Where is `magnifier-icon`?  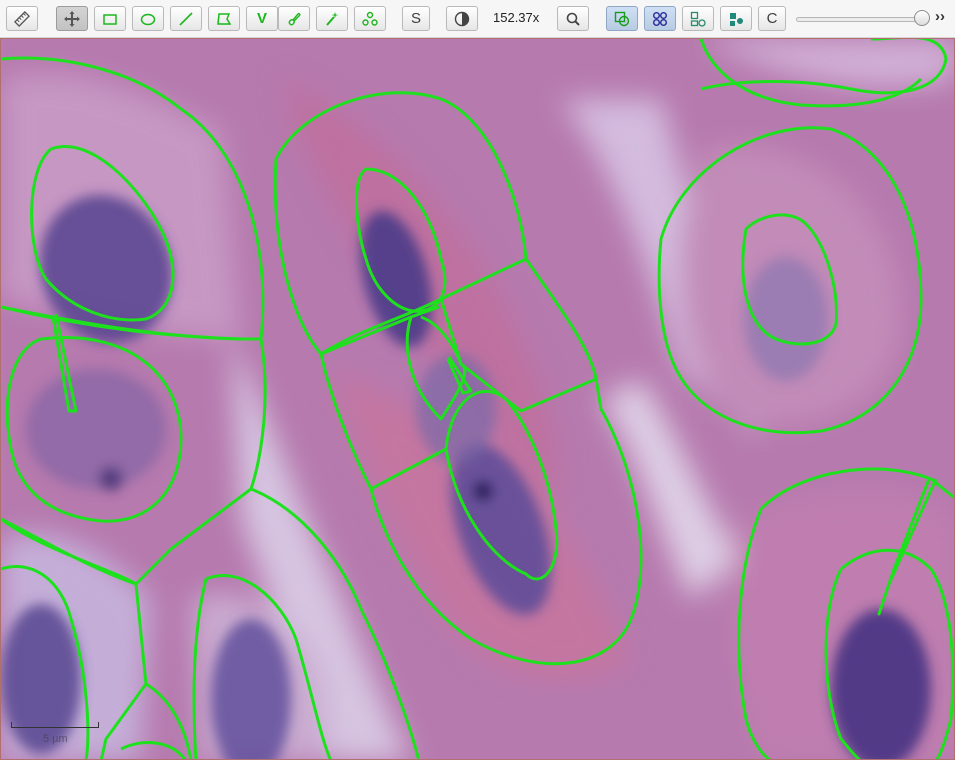 magnifier-icon is located at coordinates (573, 19).